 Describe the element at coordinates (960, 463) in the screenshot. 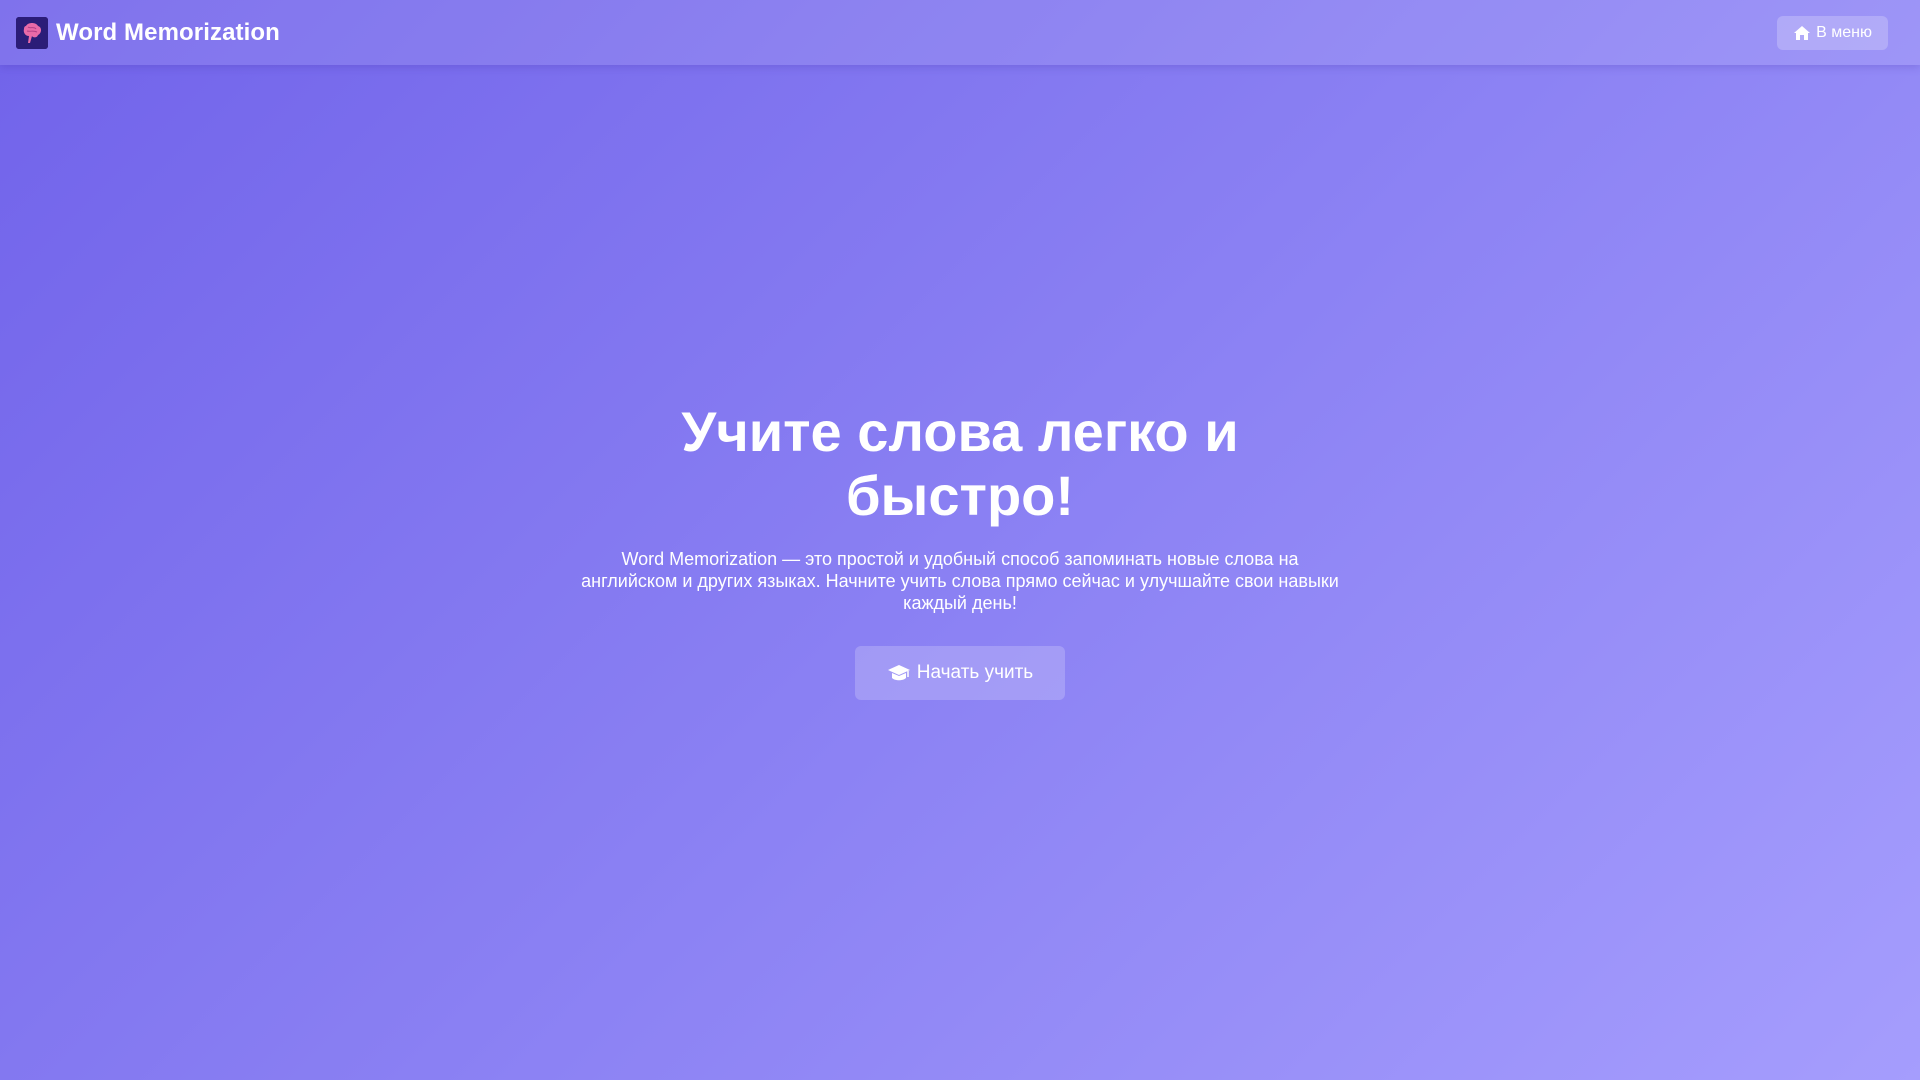

I see `hero-title: Учите слова легко и быстро!` at that location.